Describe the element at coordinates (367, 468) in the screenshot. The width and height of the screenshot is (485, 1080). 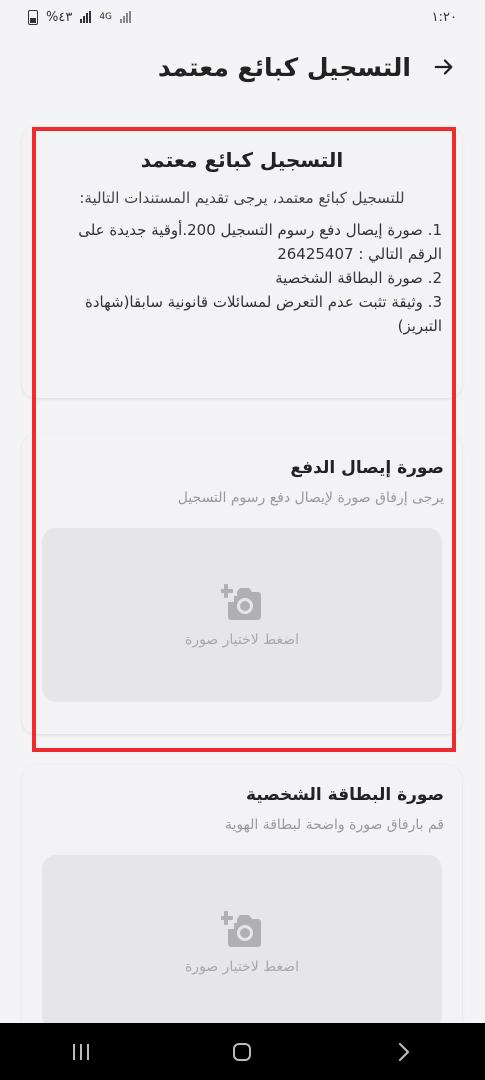
I see `payment-section-title: صورة إيصال الدفع` at that location.